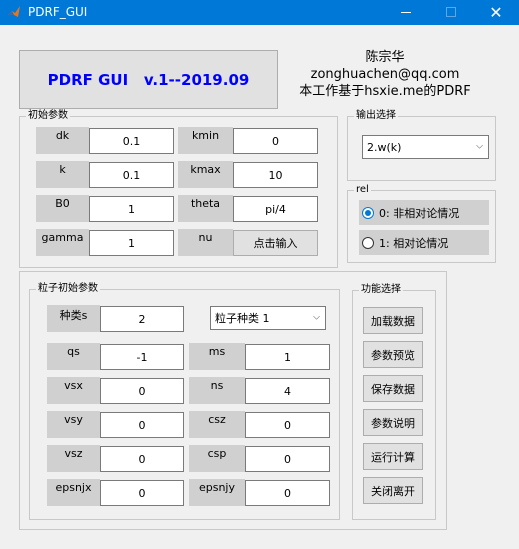 This screenshot has width=519, height=549. What do you see at coordinates (368, 212) in the screenshot?
I see `radio-selected-icon` at bounding box center [368, 212].